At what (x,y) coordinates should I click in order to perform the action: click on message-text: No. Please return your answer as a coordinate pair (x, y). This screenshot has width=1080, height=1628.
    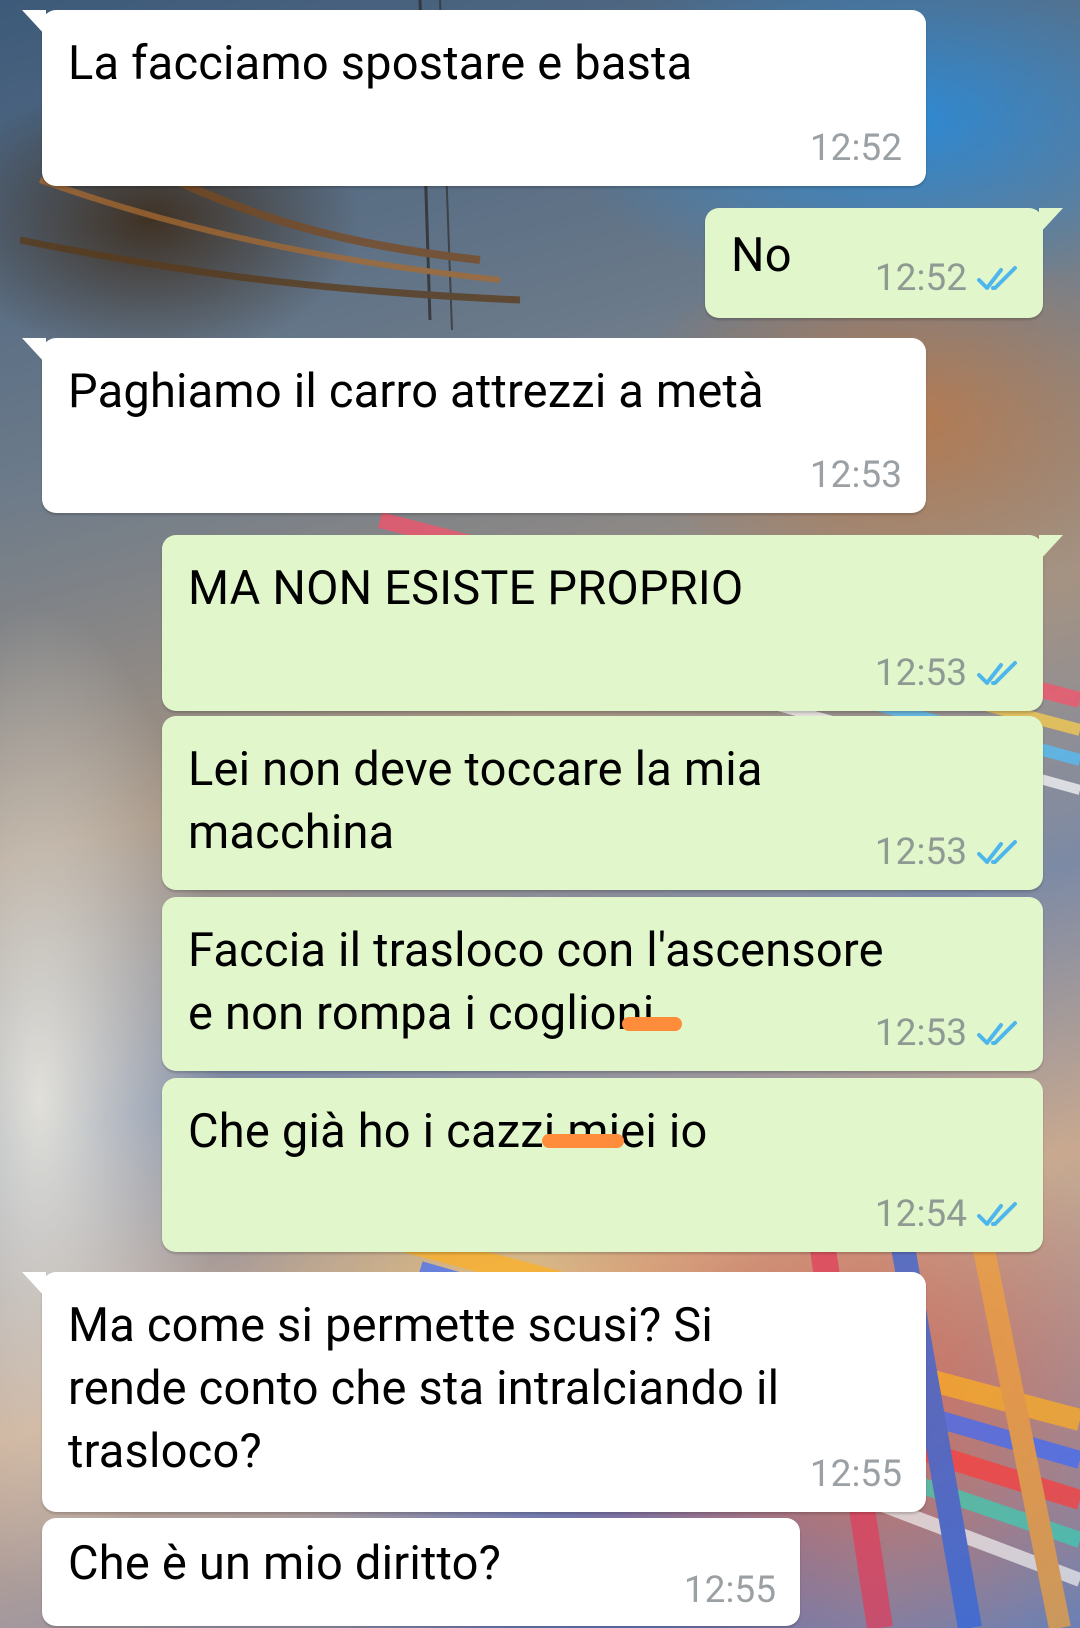
    Looking at the image, I should click on (761, 255).